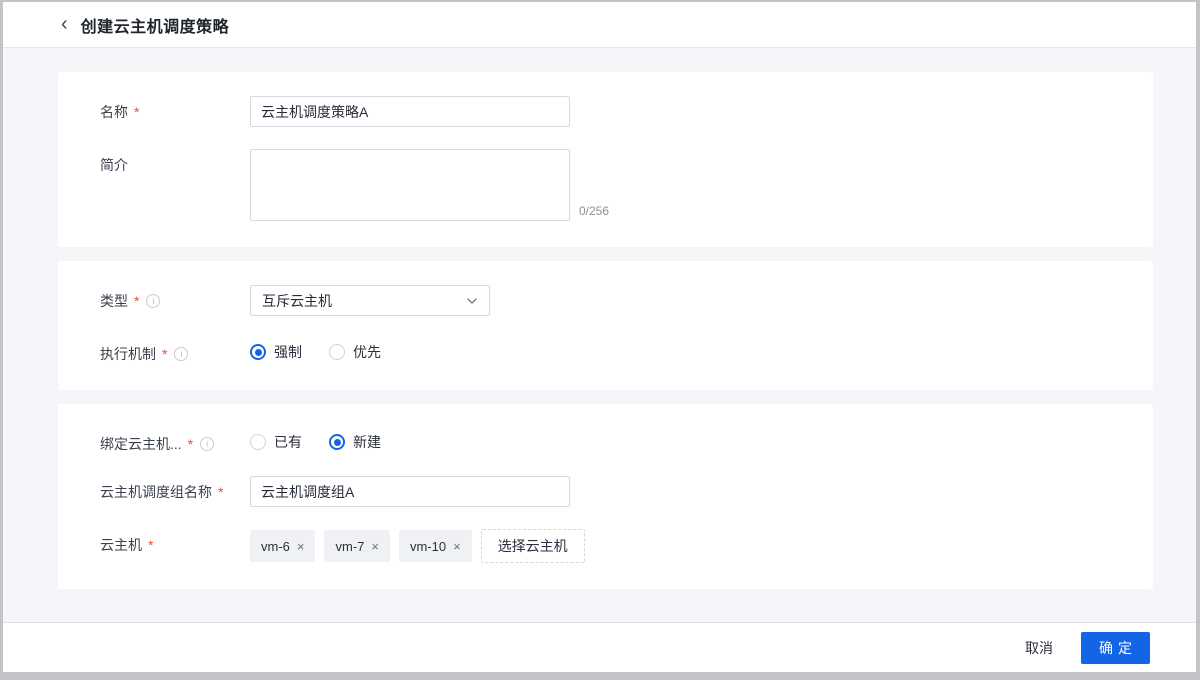  Describe the element at coordinates (288, 442) in the screenshot. I see `radio-label: 已有` at that location.